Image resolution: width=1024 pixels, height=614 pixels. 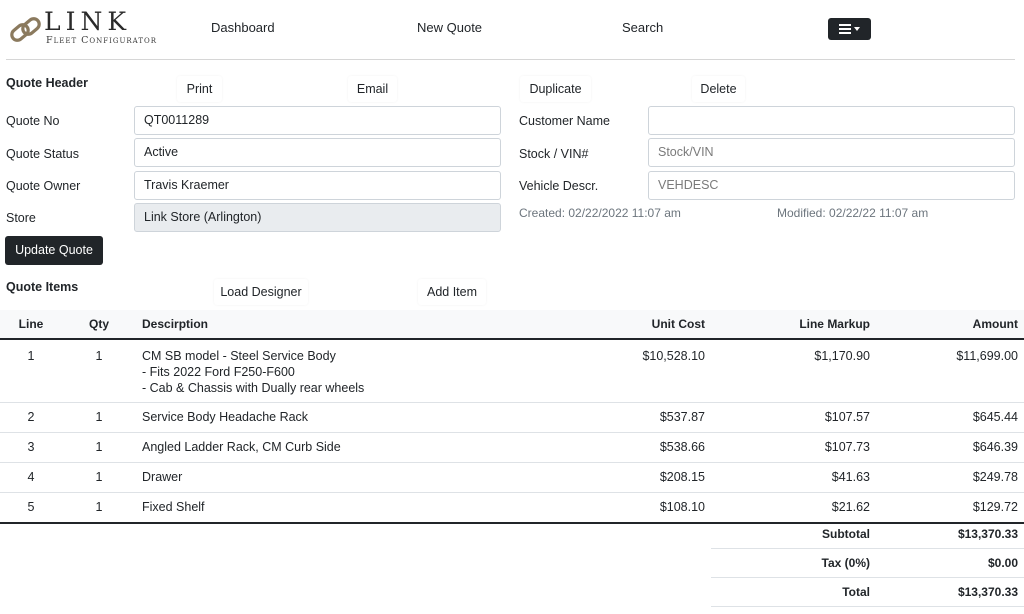 I want to click on column-header-qty: Qty, so click(x=99, y=325).